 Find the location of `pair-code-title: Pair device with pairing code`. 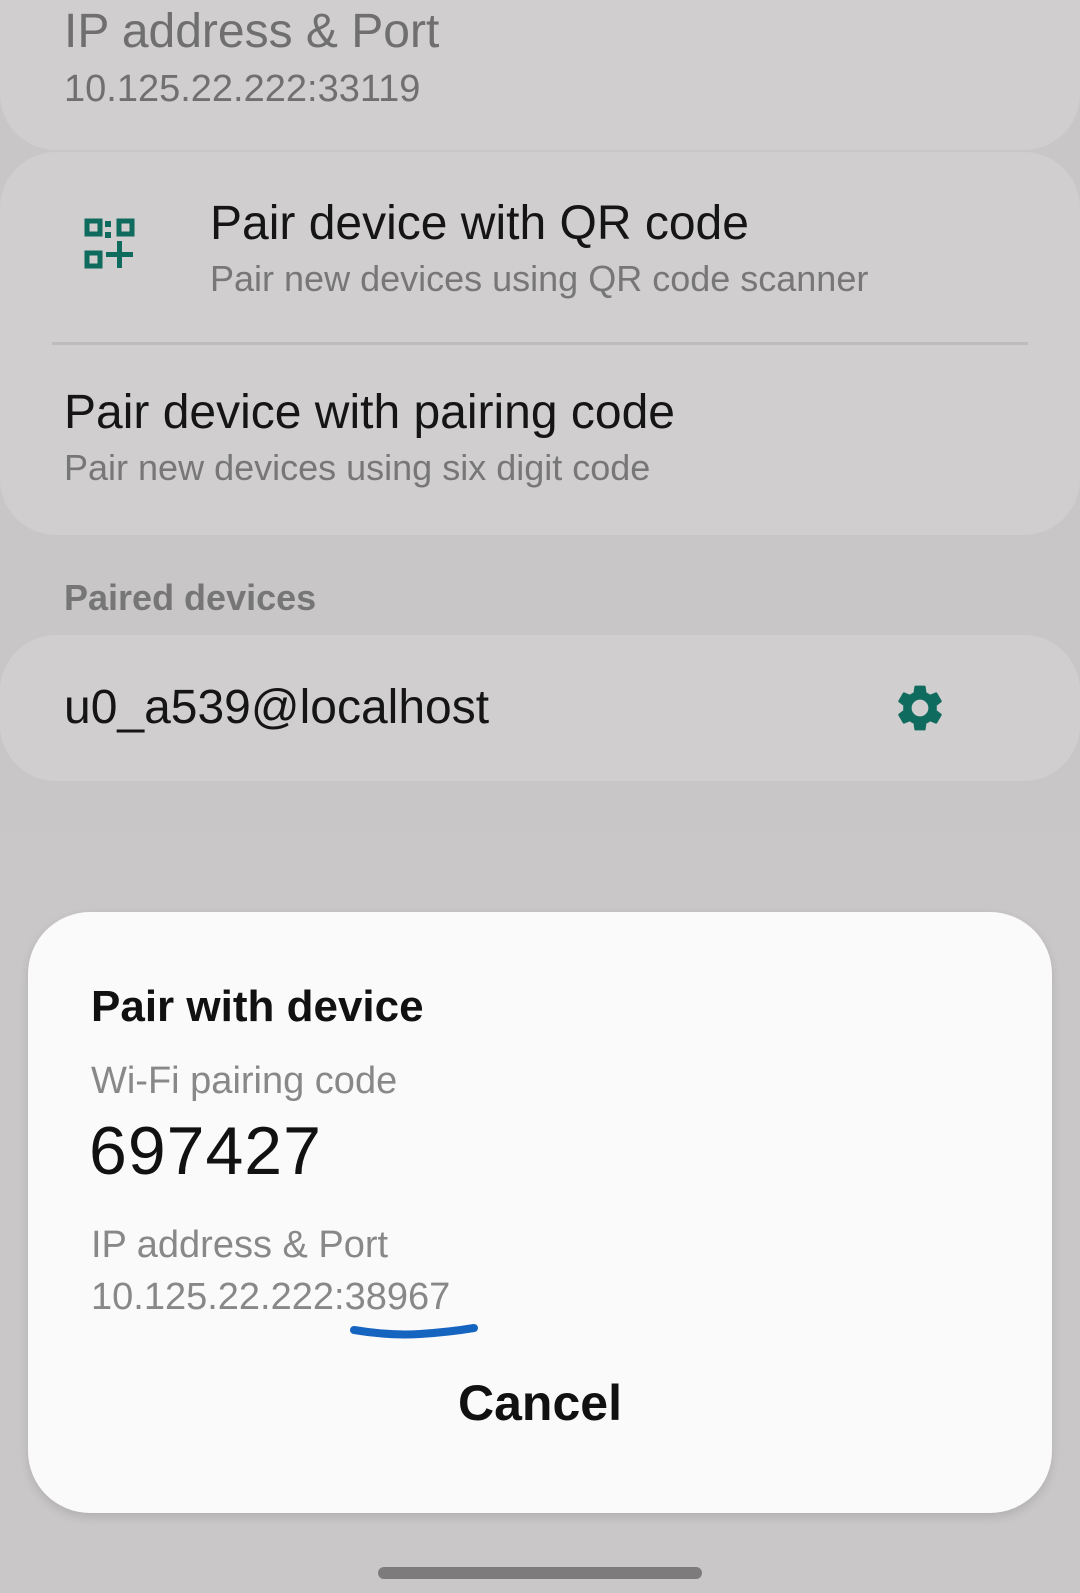

pair-code-title: Pair device with pairing code is located at coordinates (369, 412).